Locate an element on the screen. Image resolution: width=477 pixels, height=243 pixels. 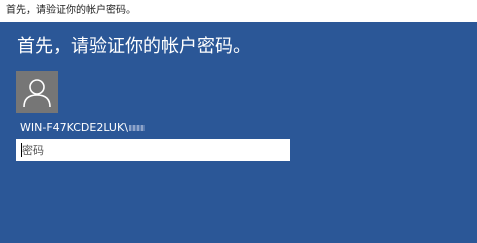
password-input is located at coordinates (153, 150).